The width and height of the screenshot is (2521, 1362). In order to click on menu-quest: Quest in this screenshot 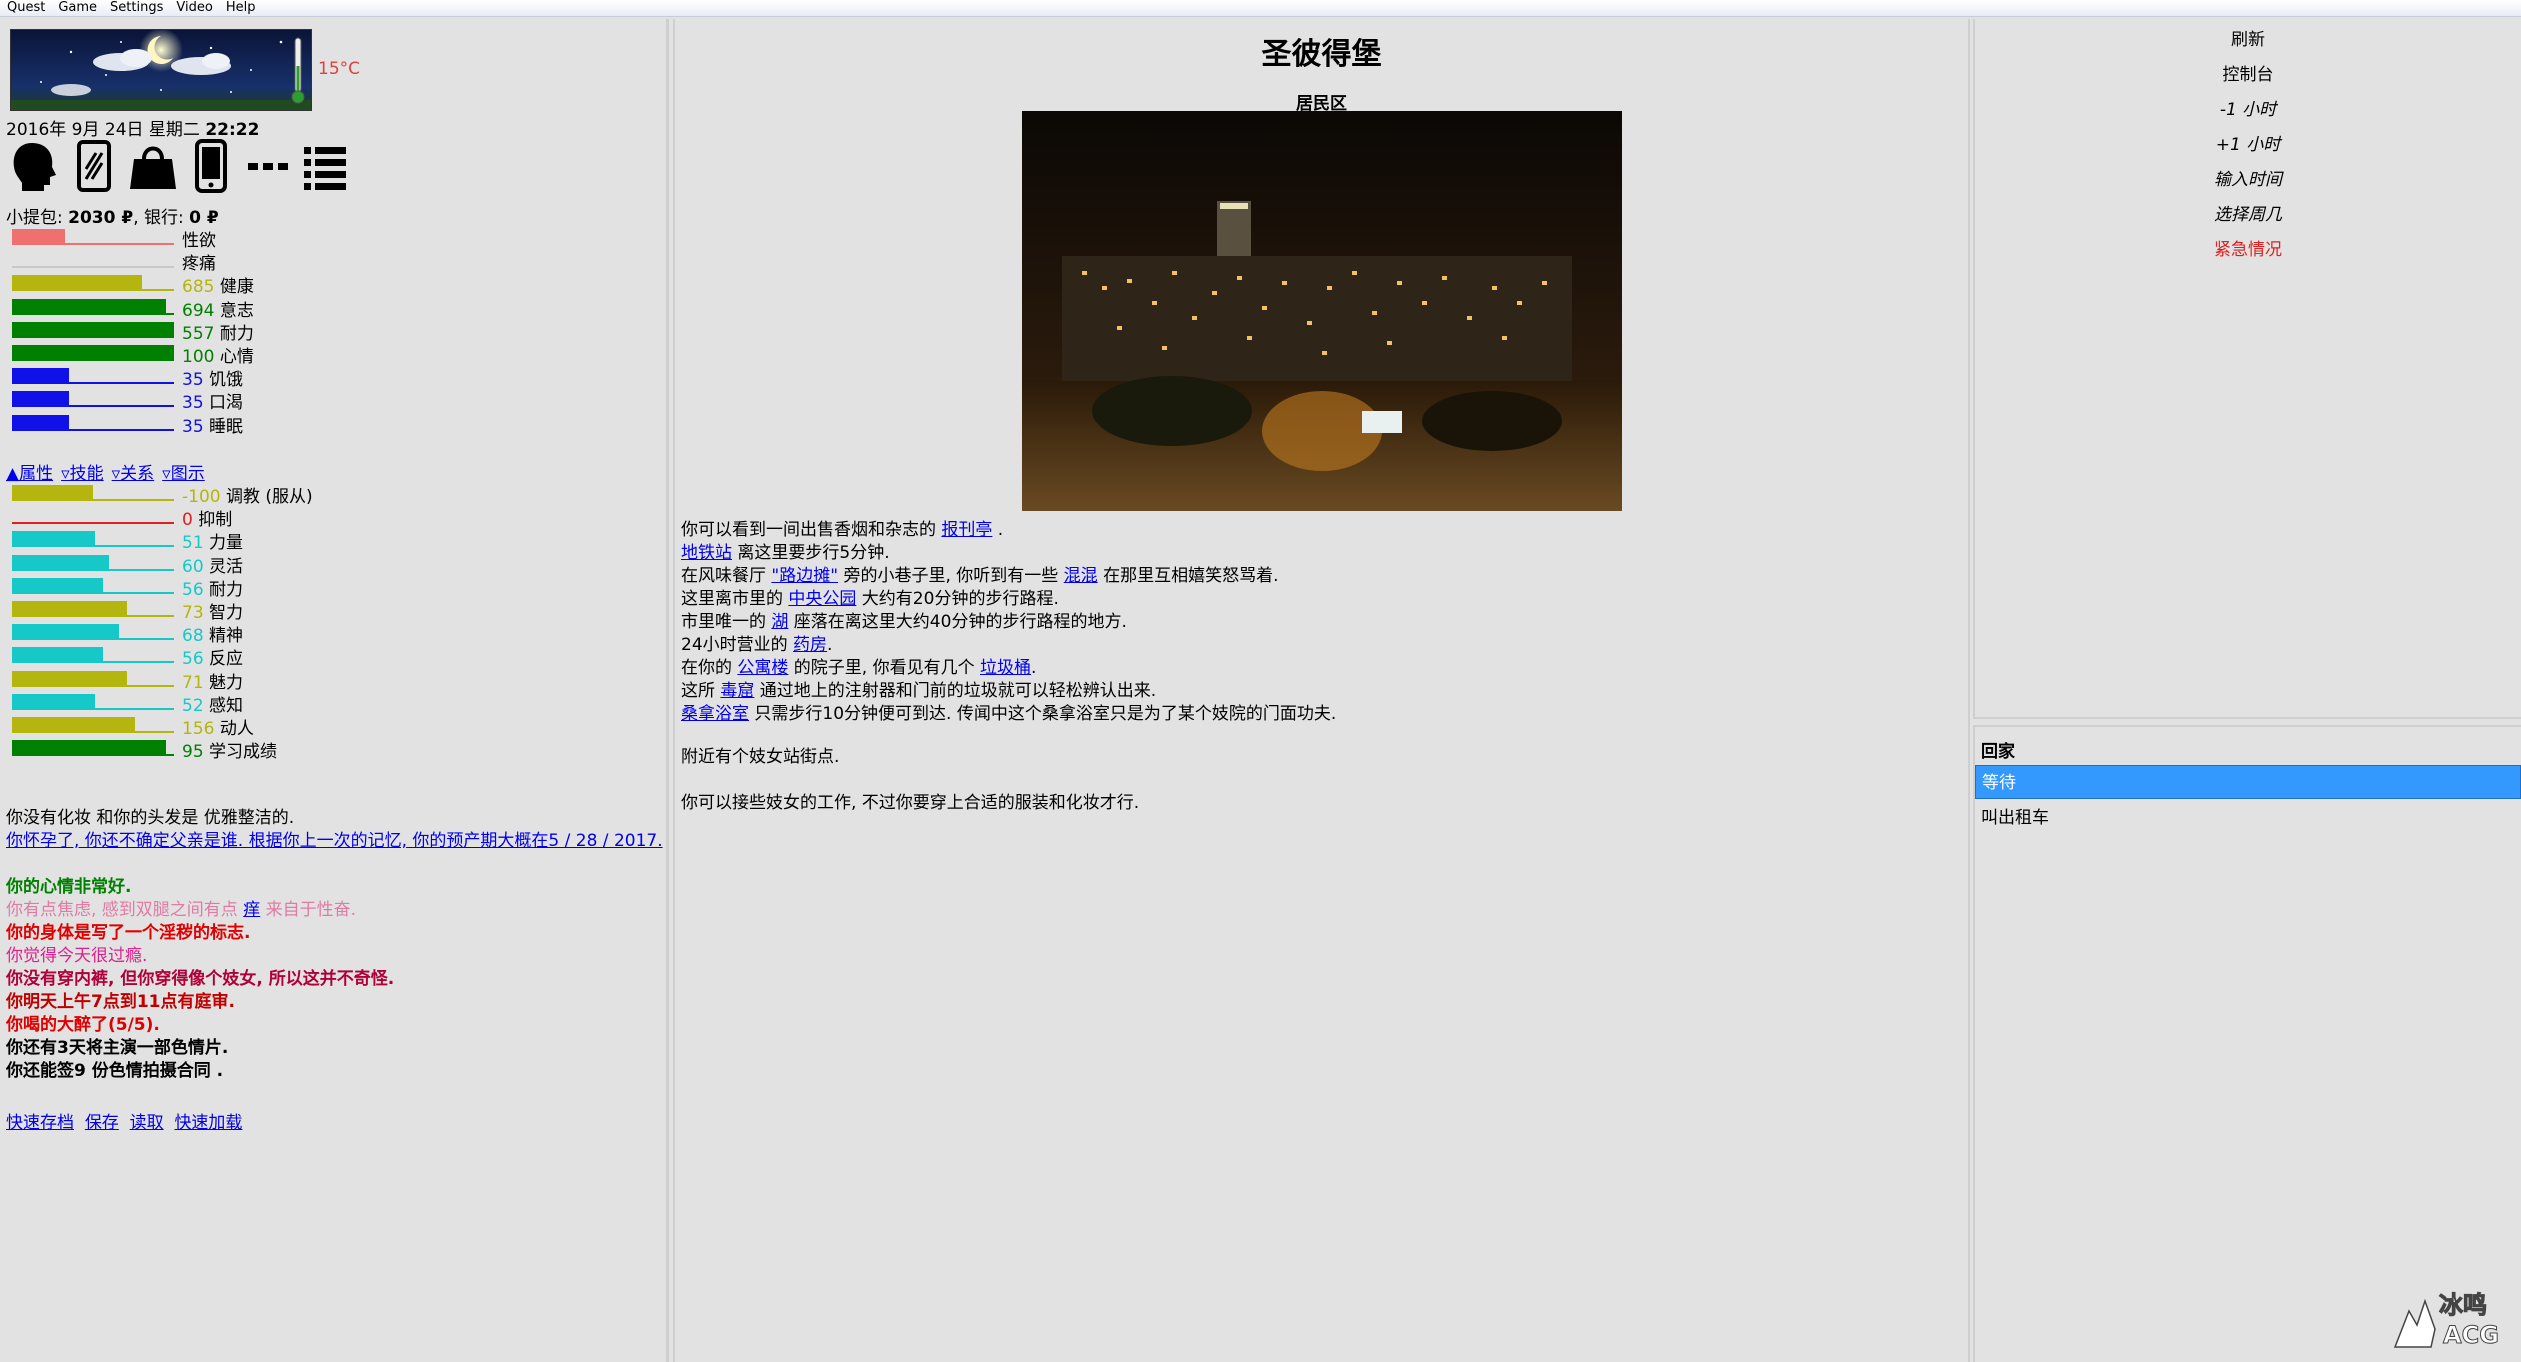, I will do `click(25, 8)`.